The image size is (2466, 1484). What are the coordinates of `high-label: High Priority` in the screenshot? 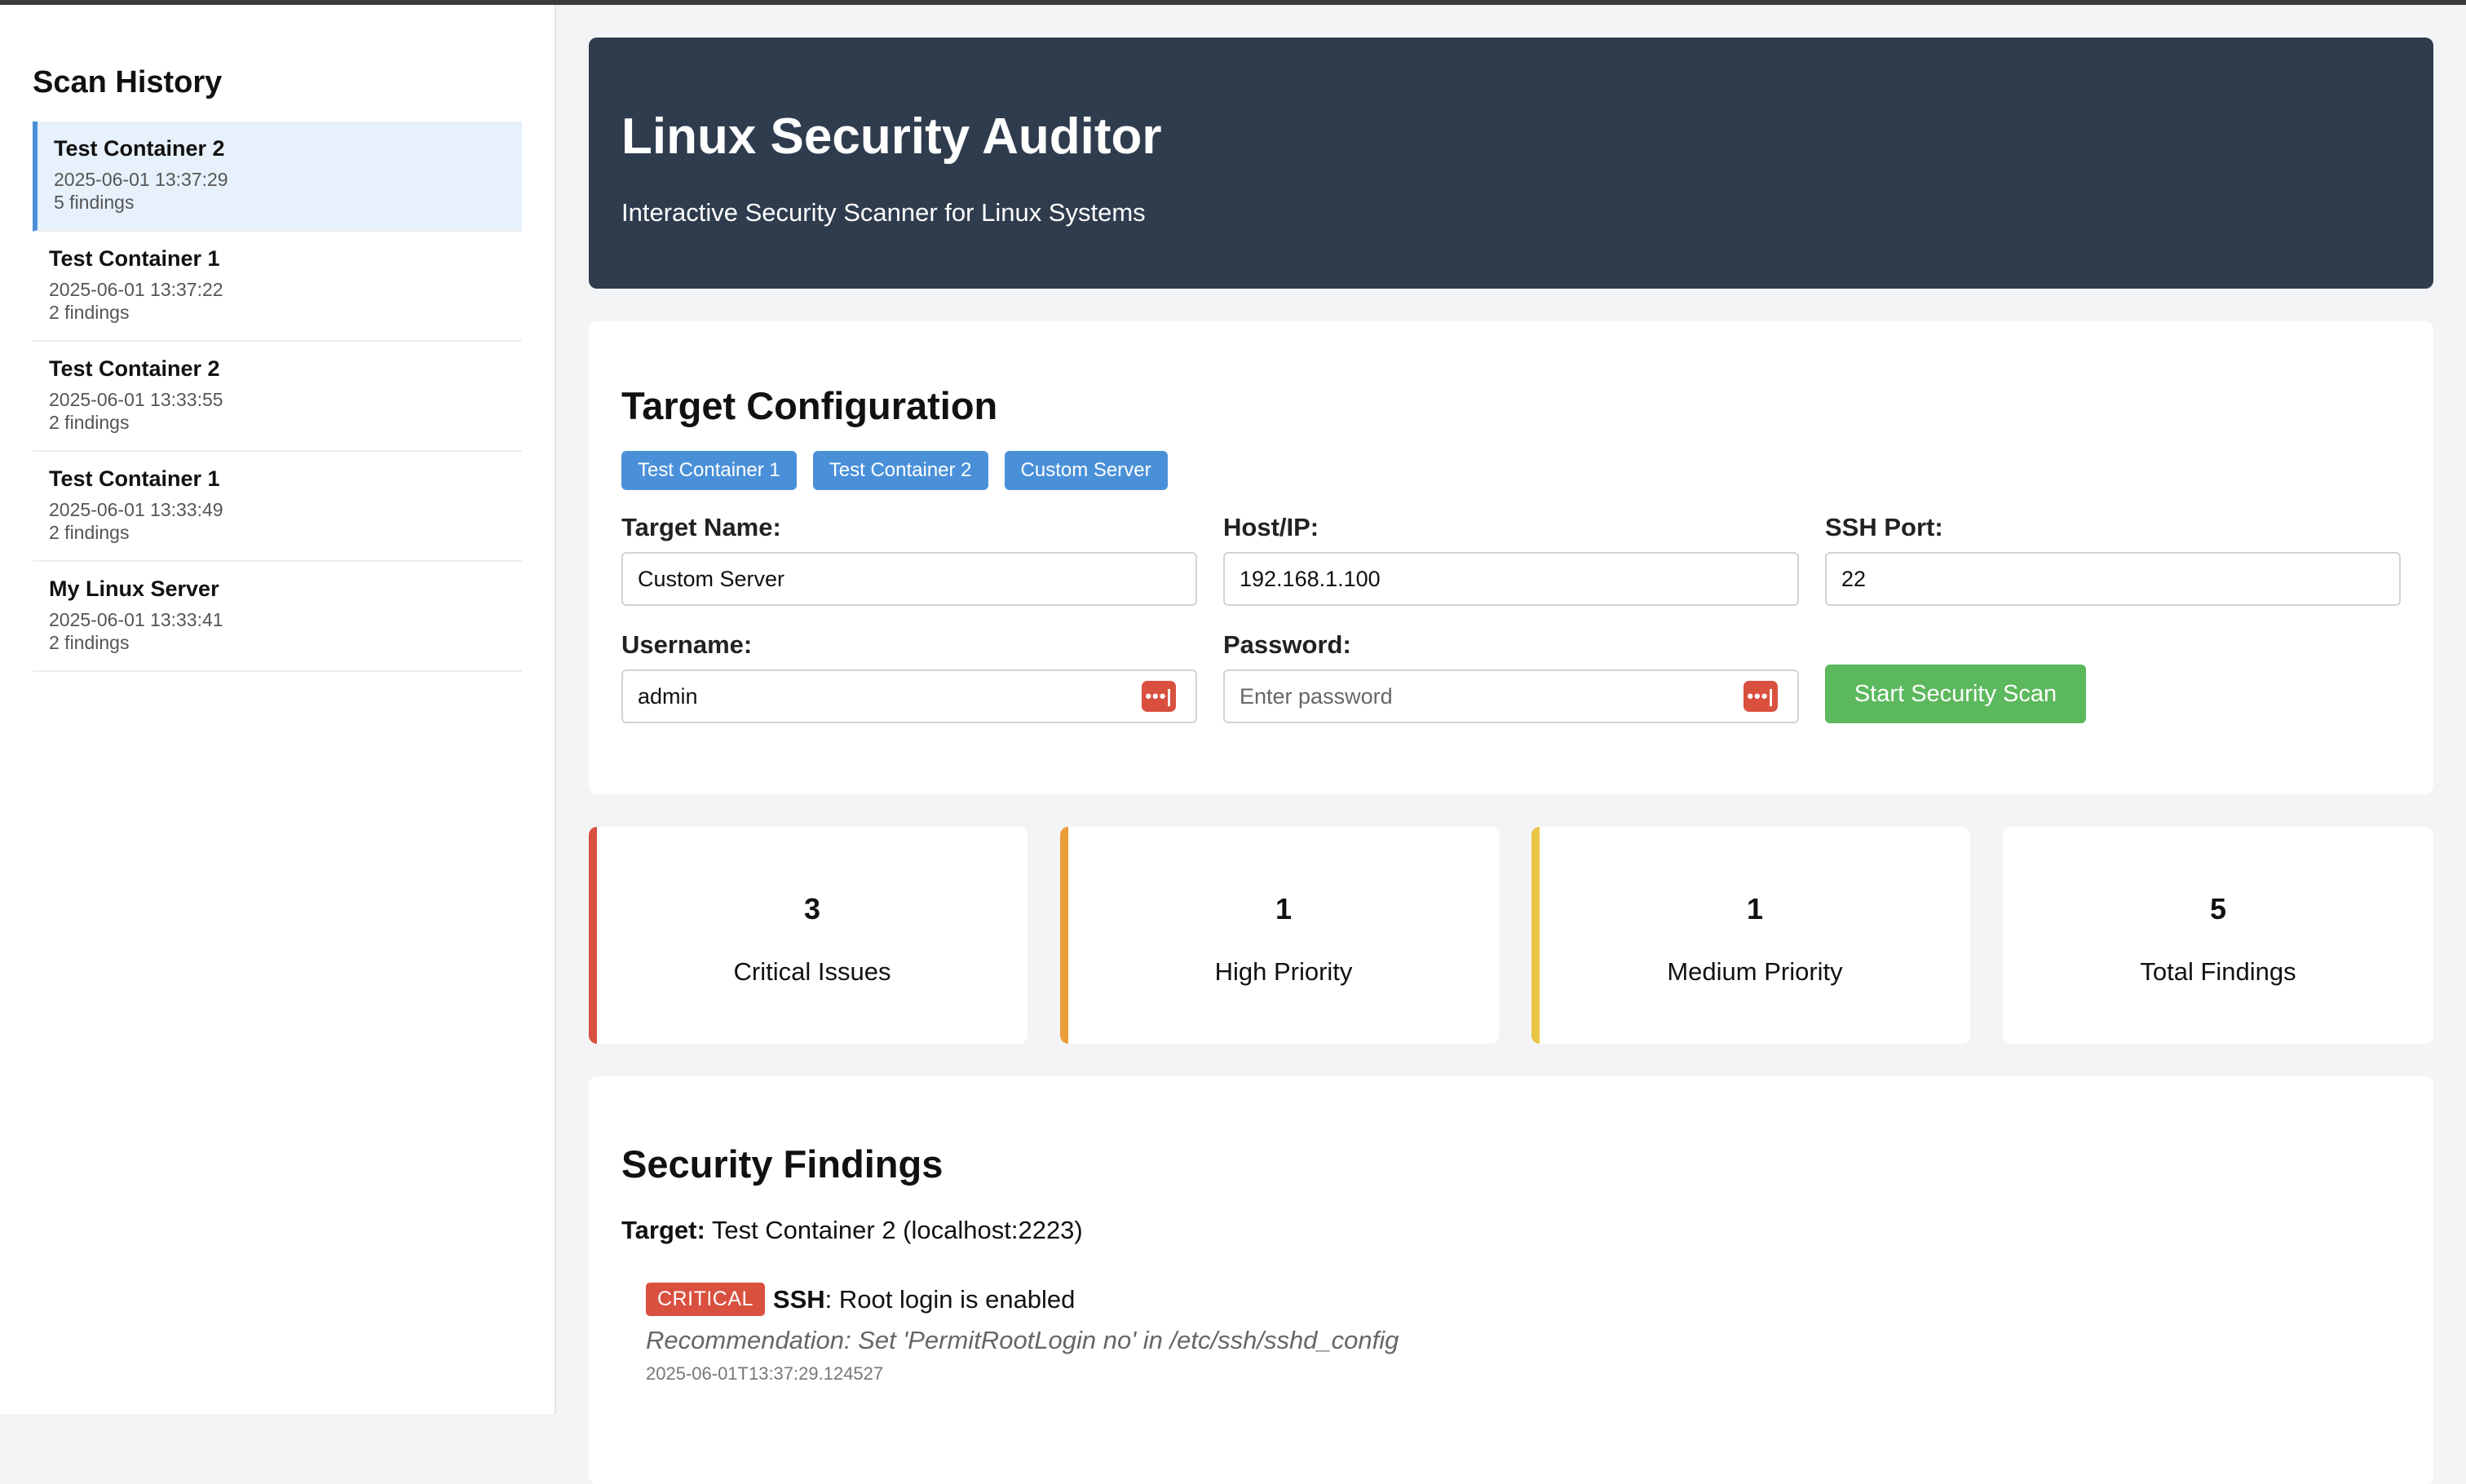 It's located at (1283, 971).